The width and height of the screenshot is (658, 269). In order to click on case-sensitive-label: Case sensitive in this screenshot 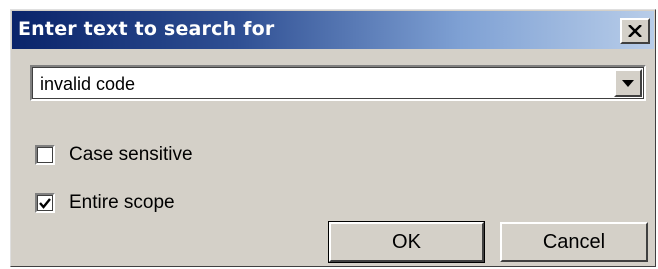, I will do `click(131, 154)`.